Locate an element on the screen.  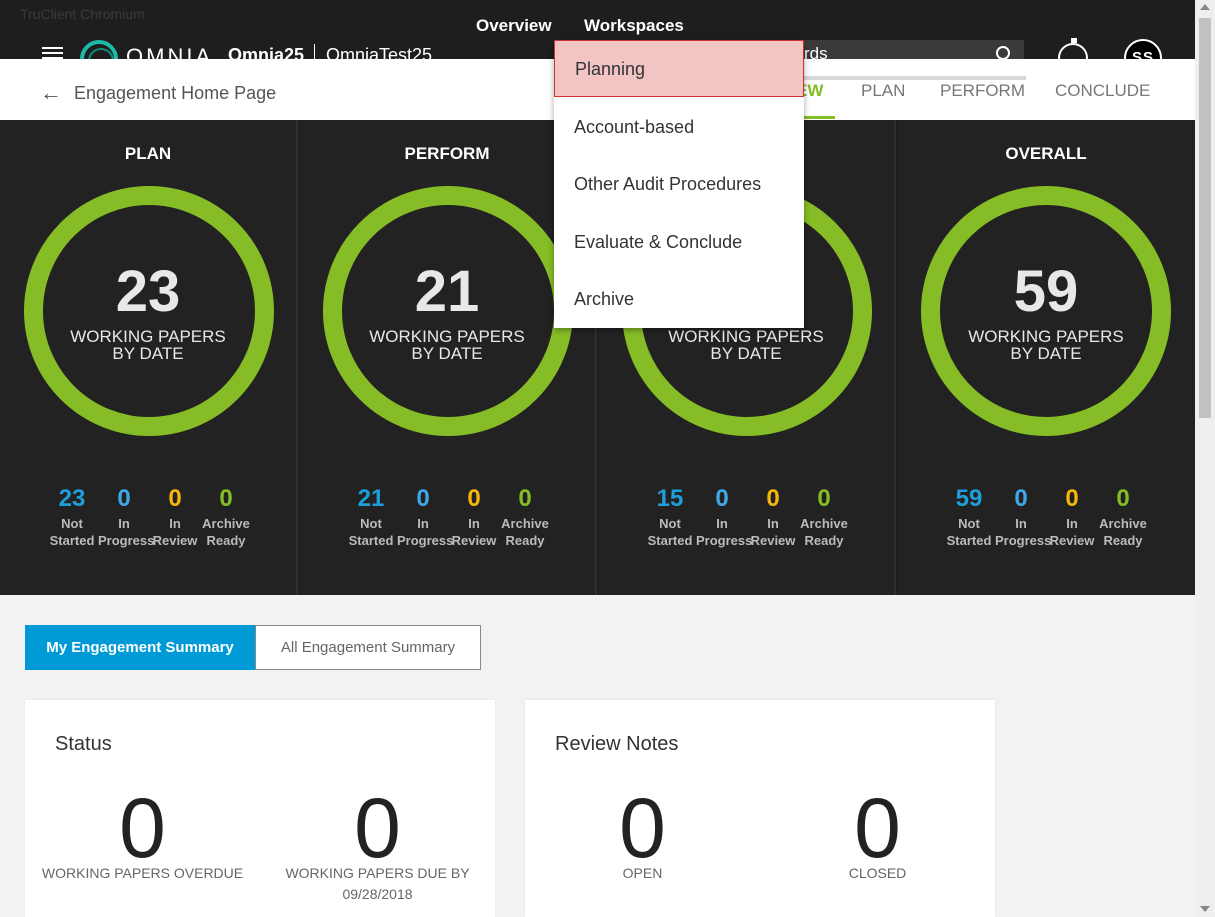
tab-conclude: CONCLUDE is located at coordinates (1102, 91).